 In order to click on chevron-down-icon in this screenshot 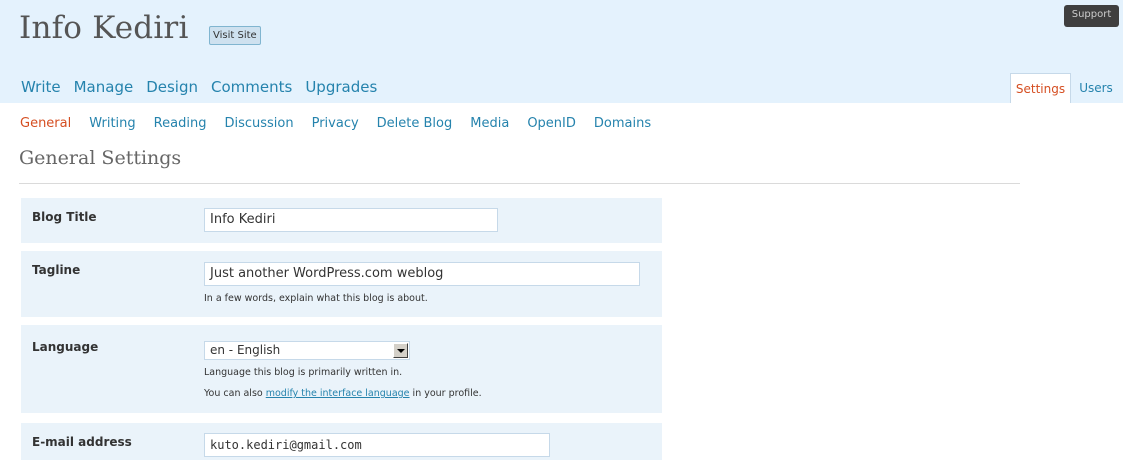, I will do `click(400, 350)`.